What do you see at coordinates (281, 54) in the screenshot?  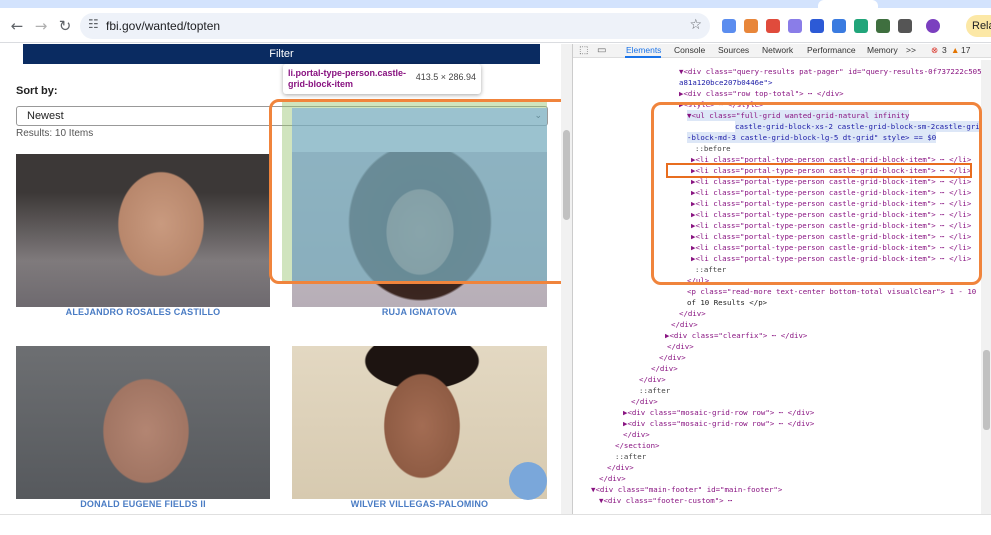 I see `filter-button: Filter` at bounding box center [281, 54].